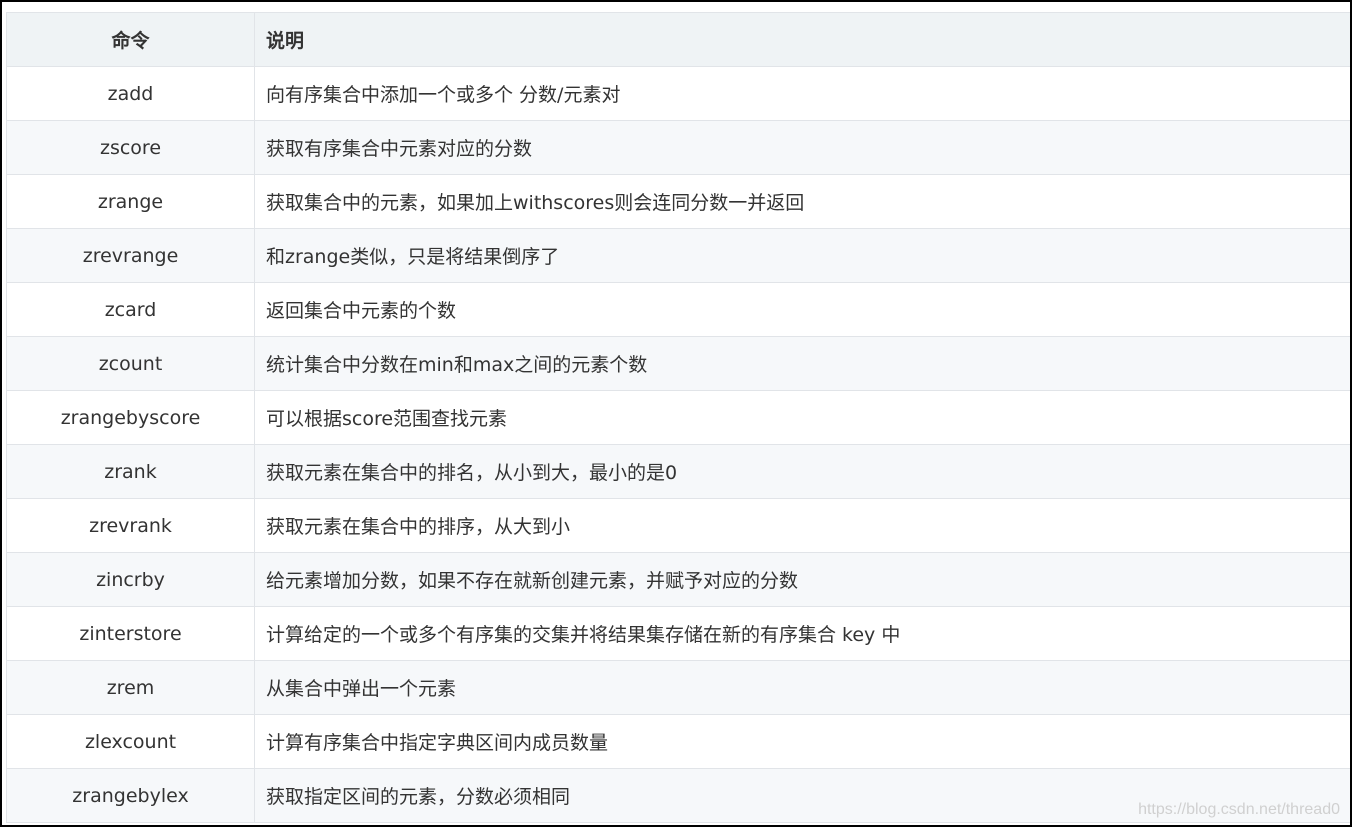 Image resolution: width=1352 pixels, height=827 pixels. Describe the element at coordinates (802, 201) in the screenshot. I see `description-cell: 获取集合中的元素，如果加上withscores则会连同分数一并返回` at that location.